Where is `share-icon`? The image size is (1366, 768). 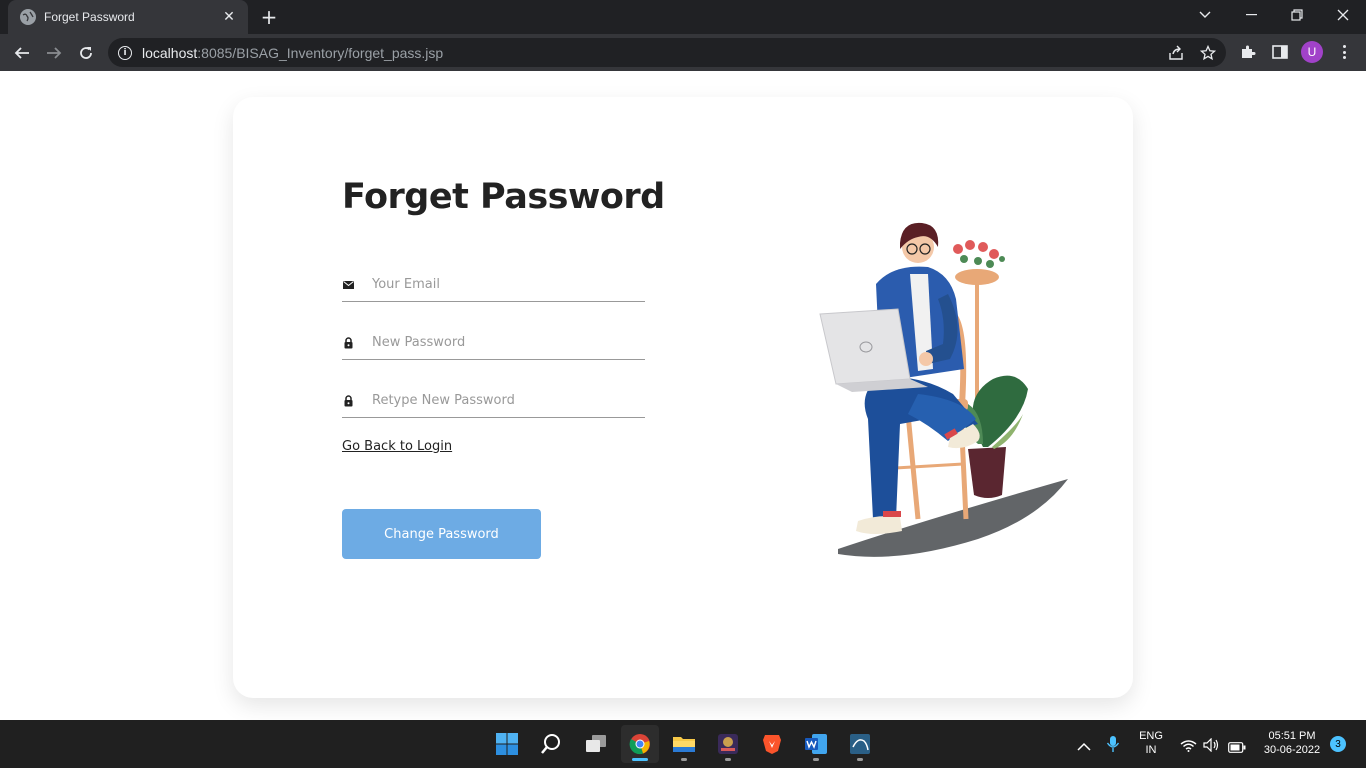 share-icon is located at coordinates (1176, 53).